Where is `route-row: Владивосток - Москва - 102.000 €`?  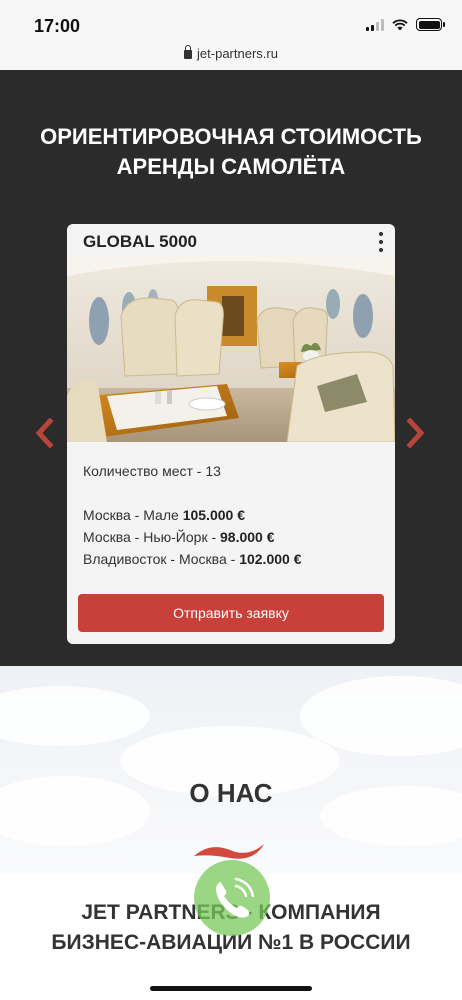
route-row: Владивосток - Москва - 102.000 € is located at coordinates (233, 559).